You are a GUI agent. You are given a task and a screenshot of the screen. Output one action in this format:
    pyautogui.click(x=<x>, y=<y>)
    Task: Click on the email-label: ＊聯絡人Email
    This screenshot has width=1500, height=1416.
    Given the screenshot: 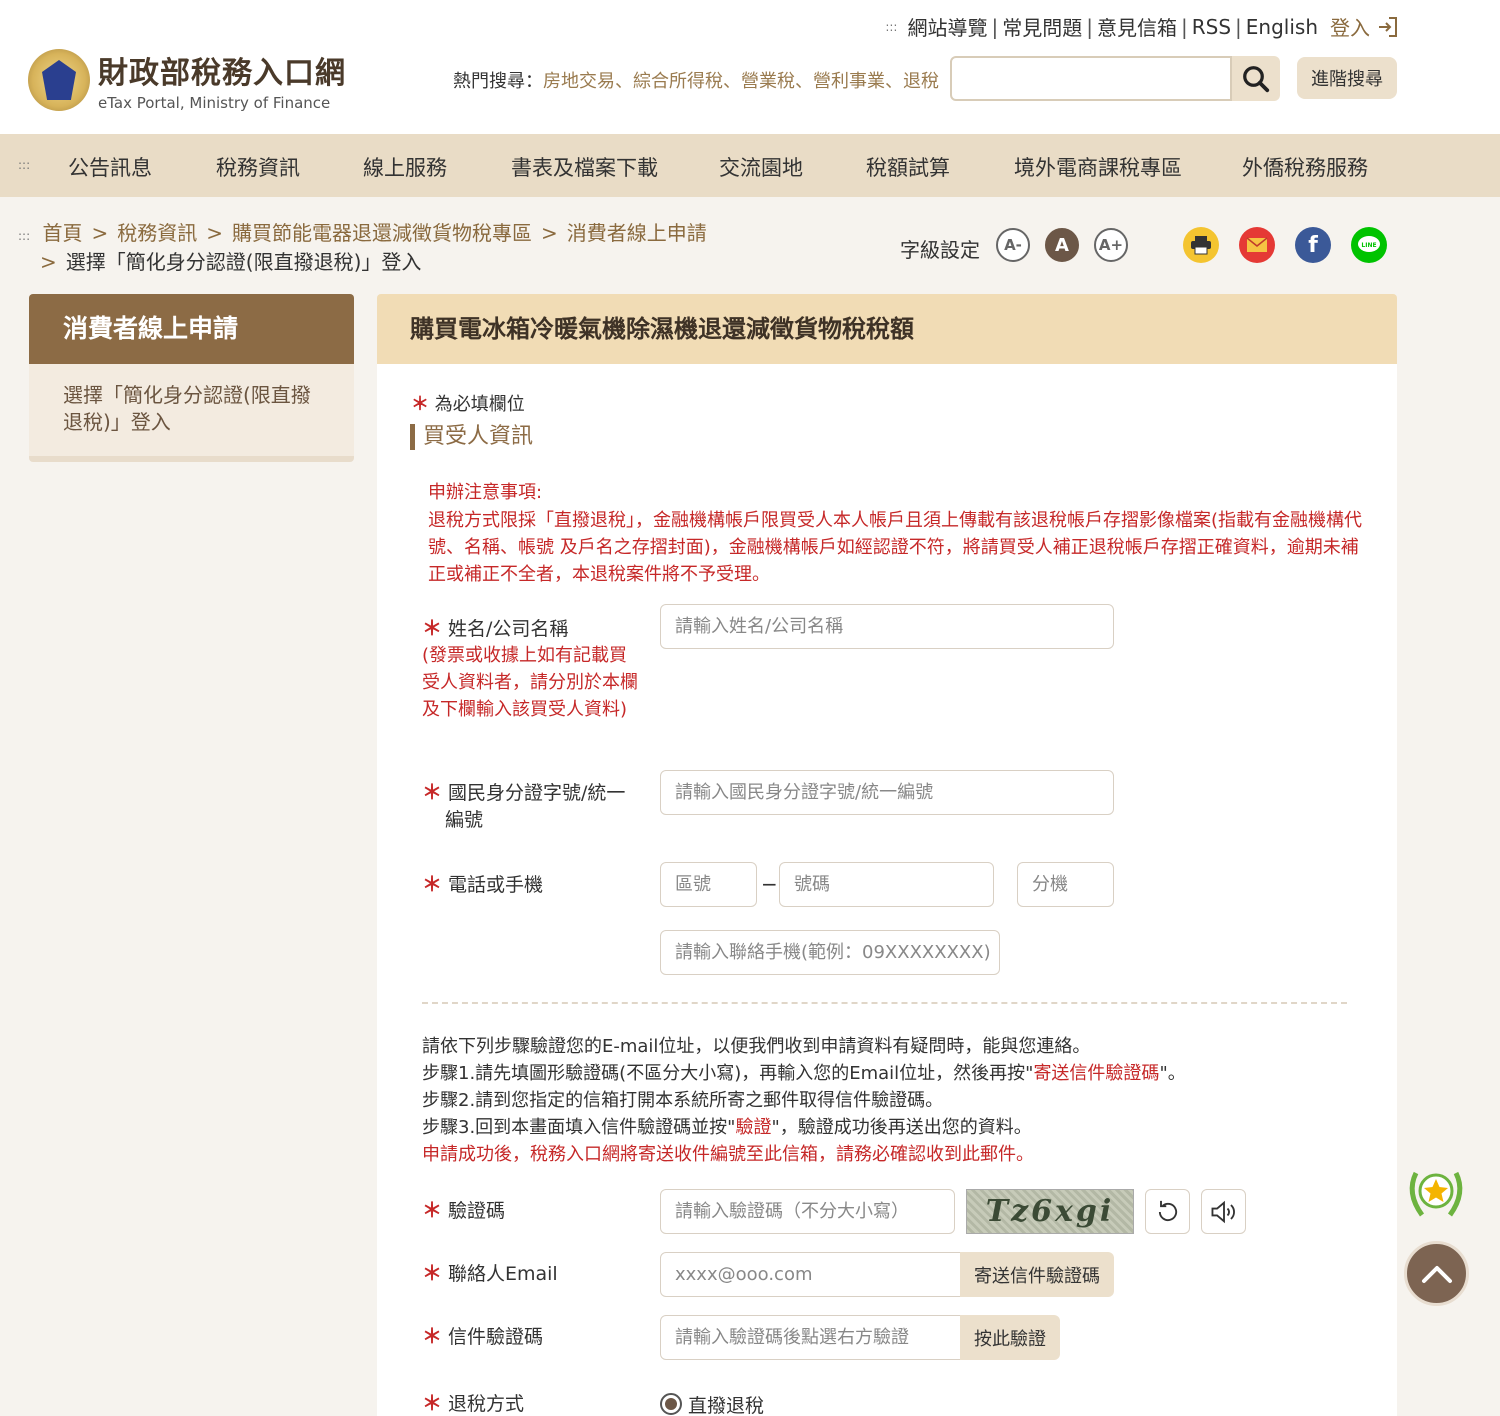 What is the action you would take?
    pyautogui.click(x=490, y=1273)
    